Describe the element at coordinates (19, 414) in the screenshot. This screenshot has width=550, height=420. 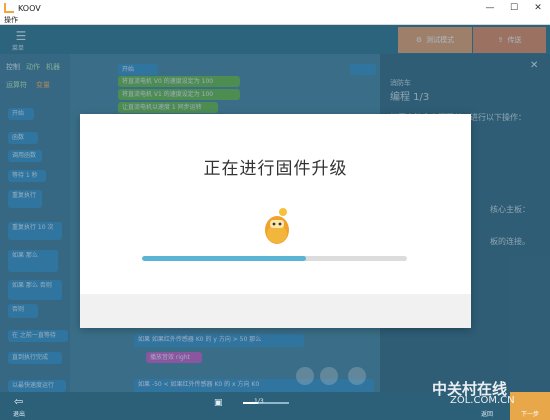
I see `exit-label: 退出` at that location.